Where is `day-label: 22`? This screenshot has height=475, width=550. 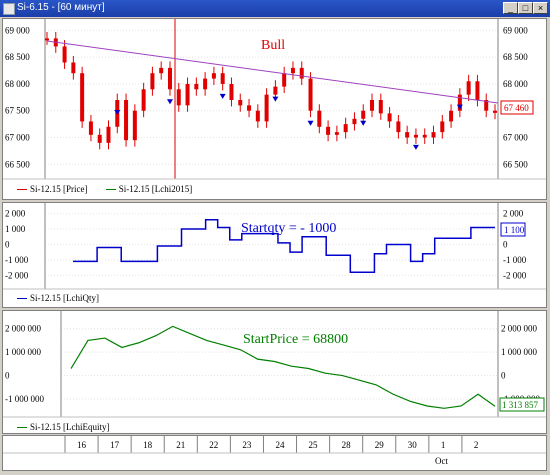 day-label: 22 is located at coordinates (213, 445).